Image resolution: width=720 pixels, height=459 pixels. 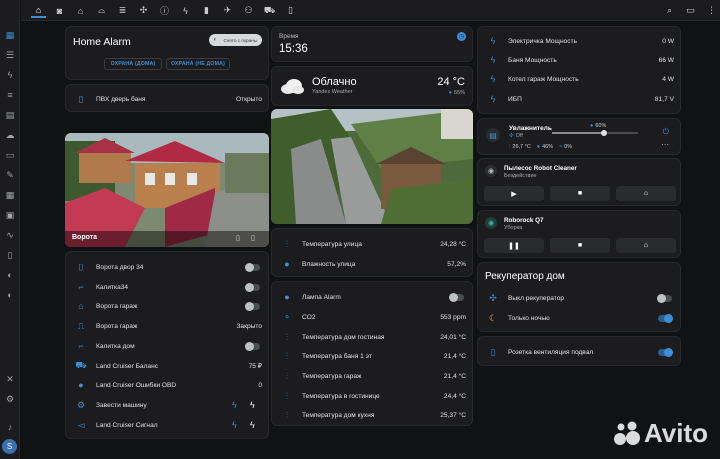 I want to click on humidity-slider, so click(x=595, y=133).